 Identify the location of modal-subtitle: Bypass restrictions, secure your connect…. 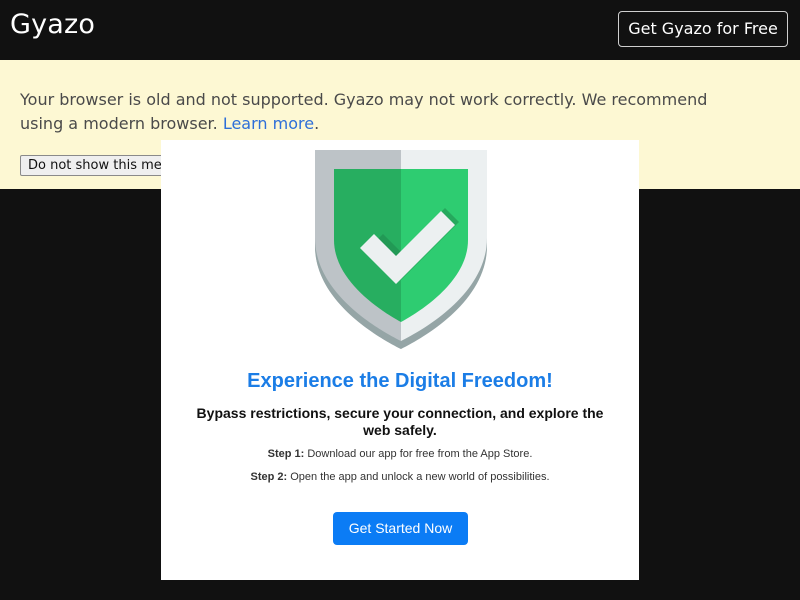
(400, 421).